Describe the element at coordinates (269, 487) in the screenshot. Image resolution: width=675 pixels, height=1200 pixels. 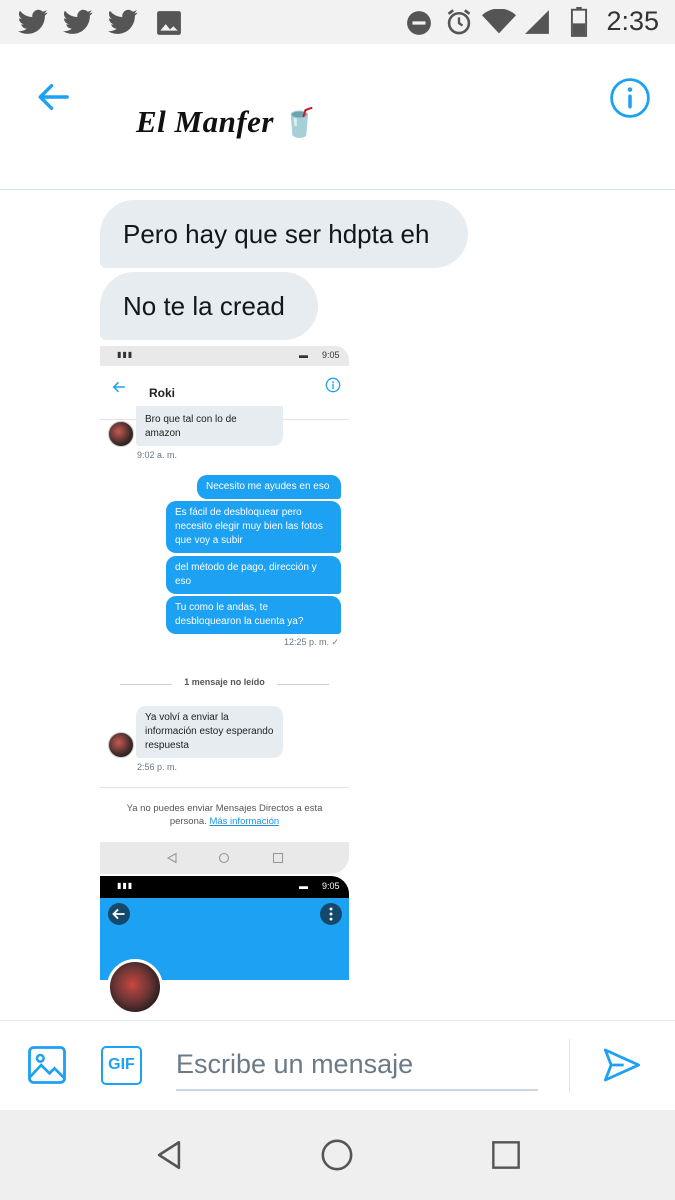
I see `outgoing-message: Necesito me ayudes en eso` at that location.